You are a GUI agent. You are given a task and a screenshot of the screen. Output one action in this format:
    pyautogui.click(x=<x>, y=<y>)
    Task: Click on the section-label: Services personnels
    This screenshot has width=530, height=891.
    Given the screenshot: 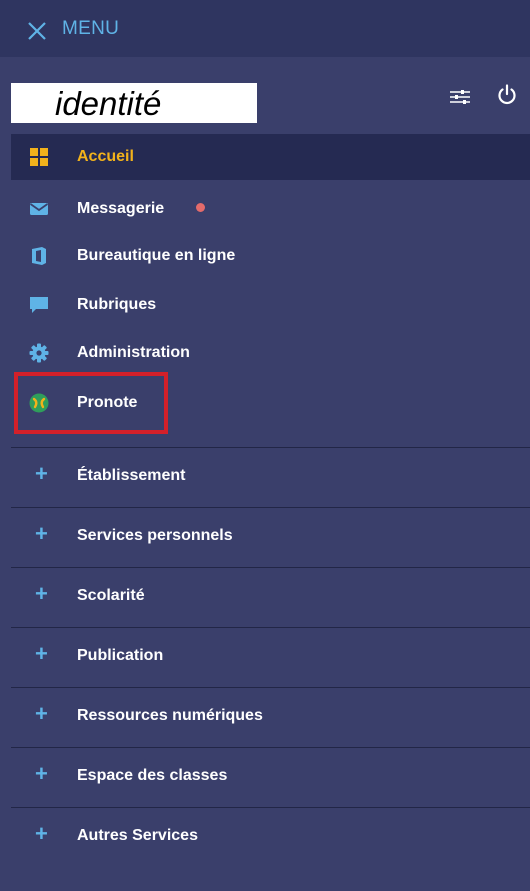 What is the action you would take?
    pyautogui.click(x=155, y=535)
    